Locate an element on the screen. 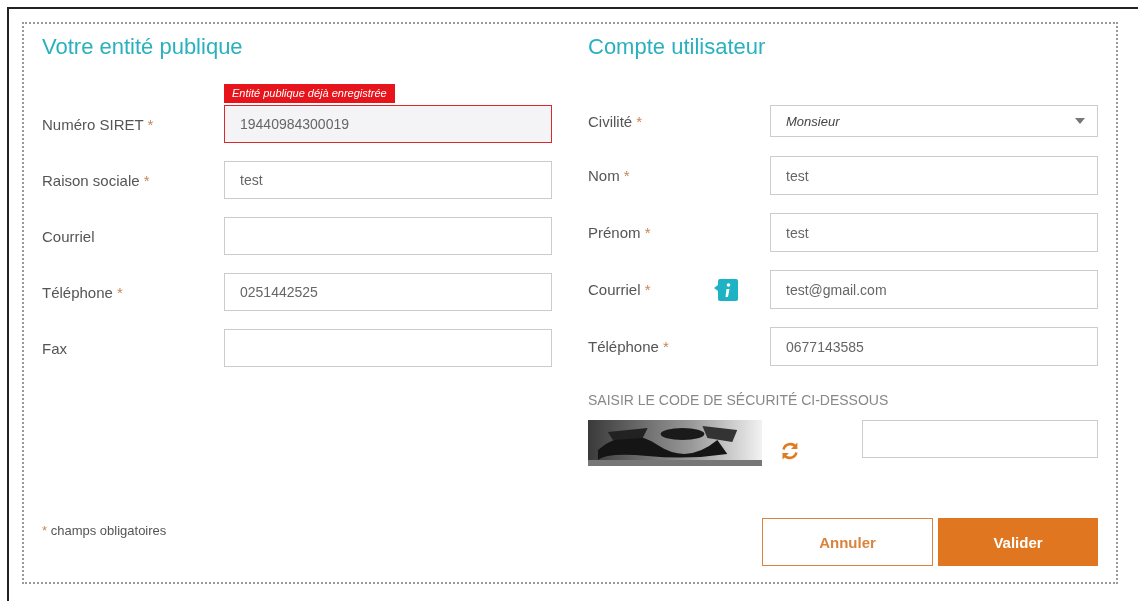  info-icon is located at coordinates (726, 289).